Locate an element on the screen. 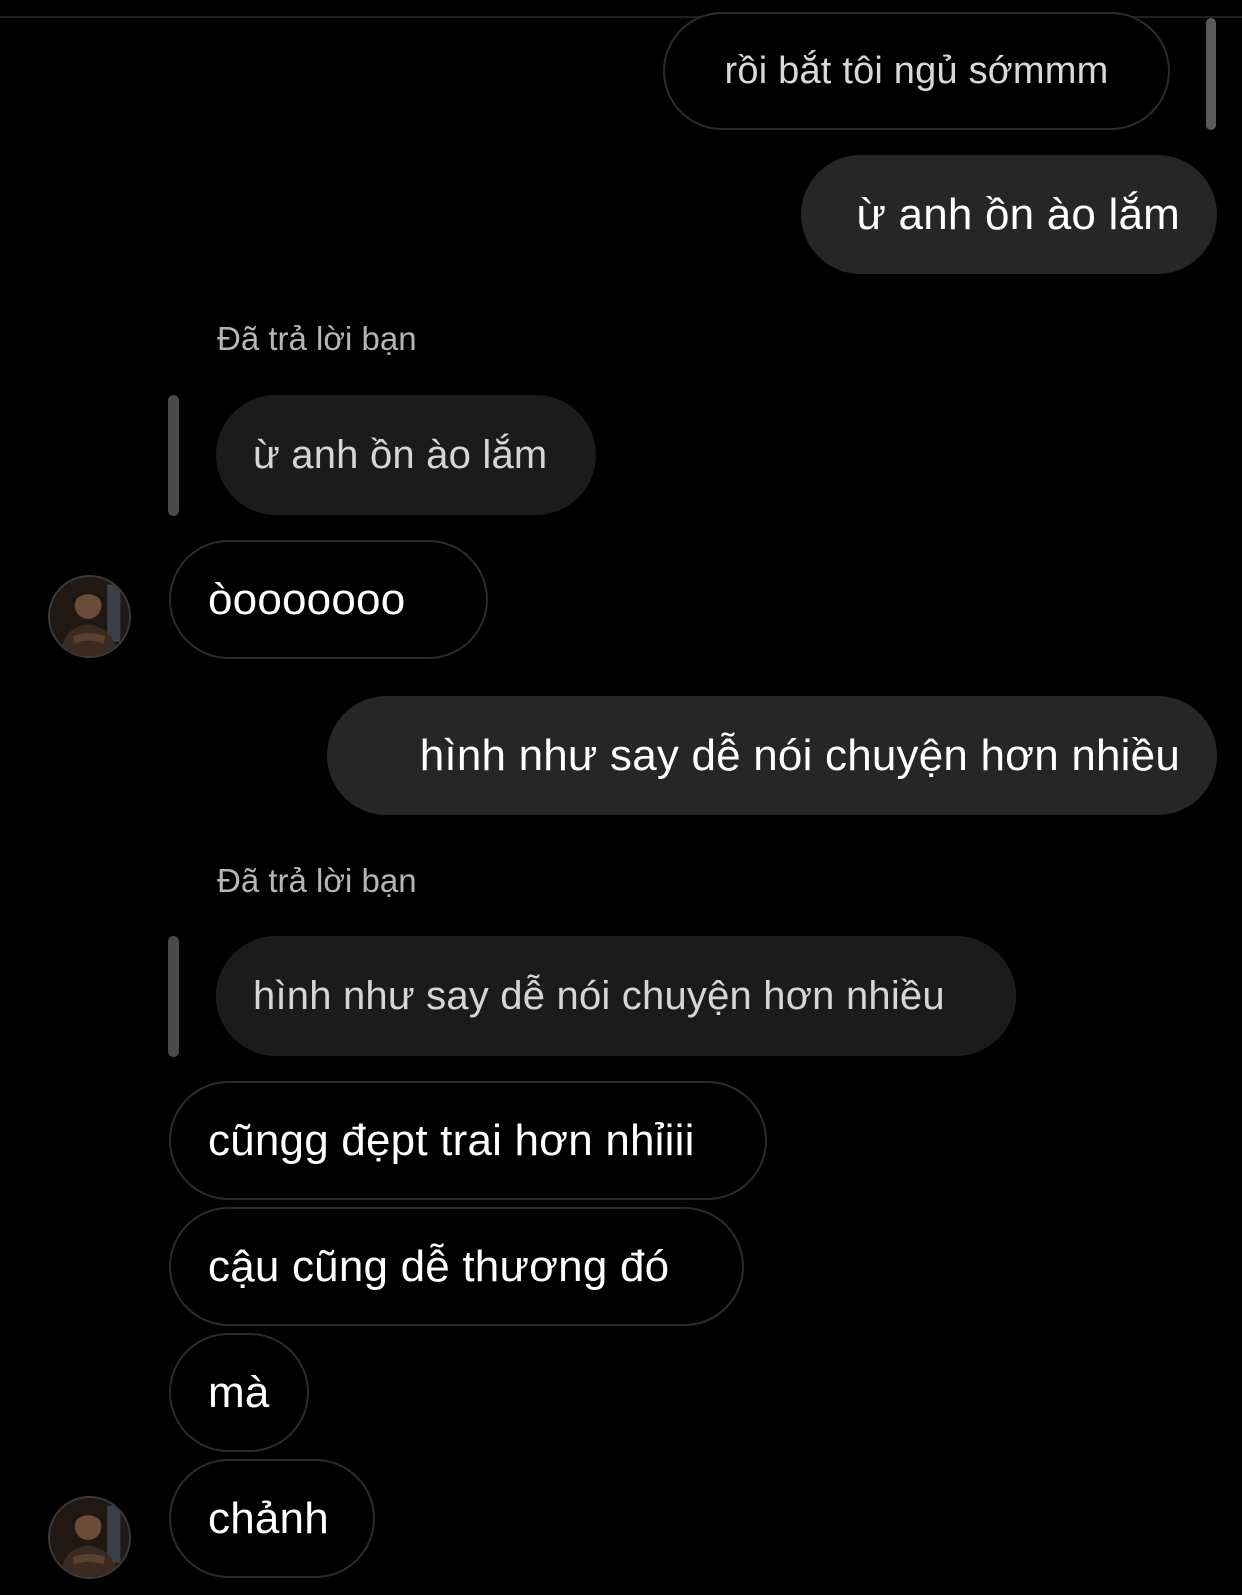 The width and height of the screenshot is (1242, 1595). message-text: ừ anh ồn ào lắm is located at coordinates (1018, 214).